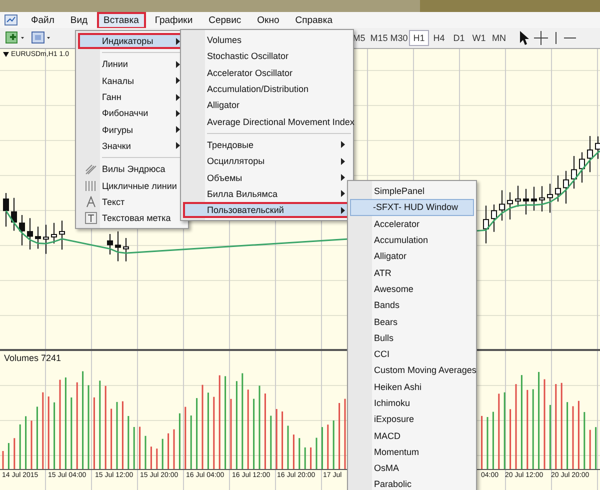  I want to click on menu-item: Объемы, so click(267, 177).